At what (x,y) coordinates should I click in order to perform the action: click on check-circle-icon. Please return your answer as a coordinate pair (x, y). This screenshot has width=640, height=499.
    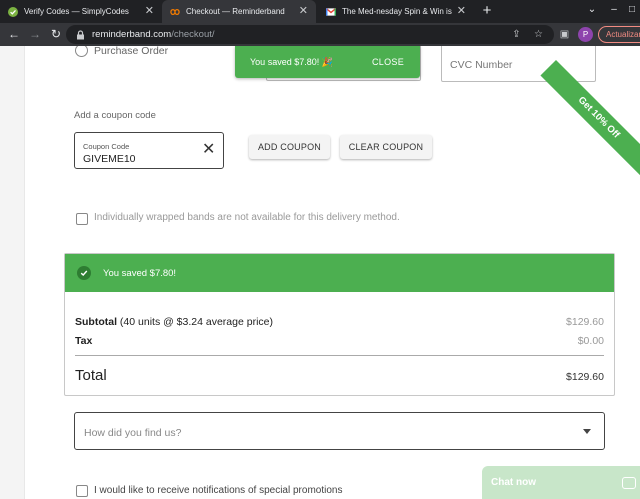
    Looking at the image, I should click on (84, 273).